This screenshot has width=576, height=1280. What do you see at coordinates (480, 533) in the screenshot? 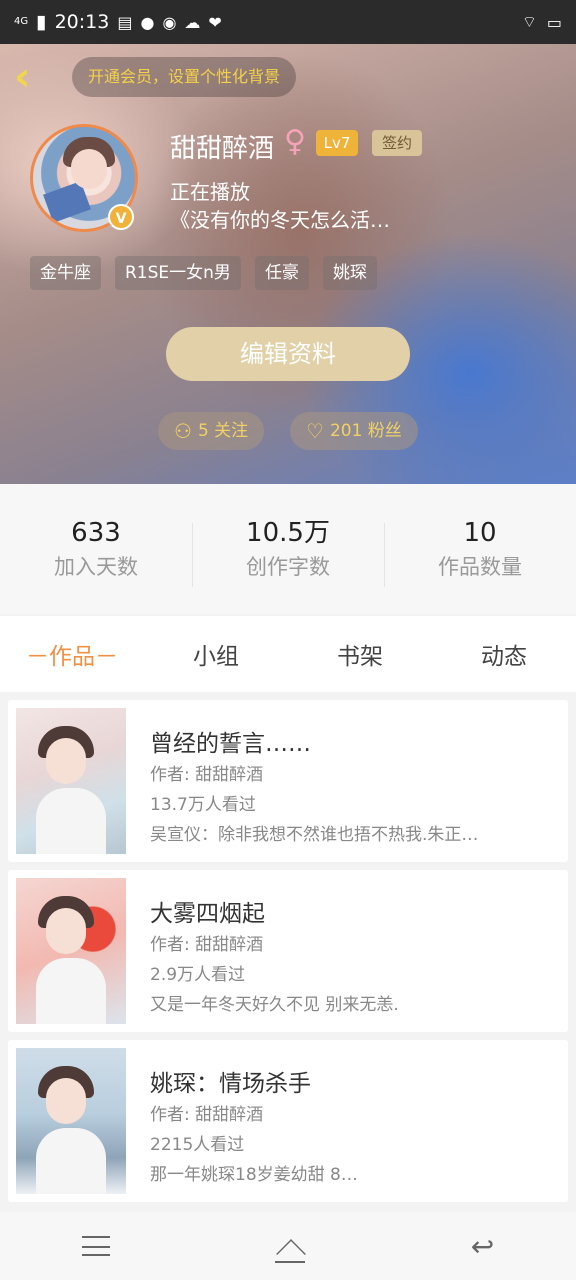
I see `stat-value: 10` at bounding box center [480, 533].